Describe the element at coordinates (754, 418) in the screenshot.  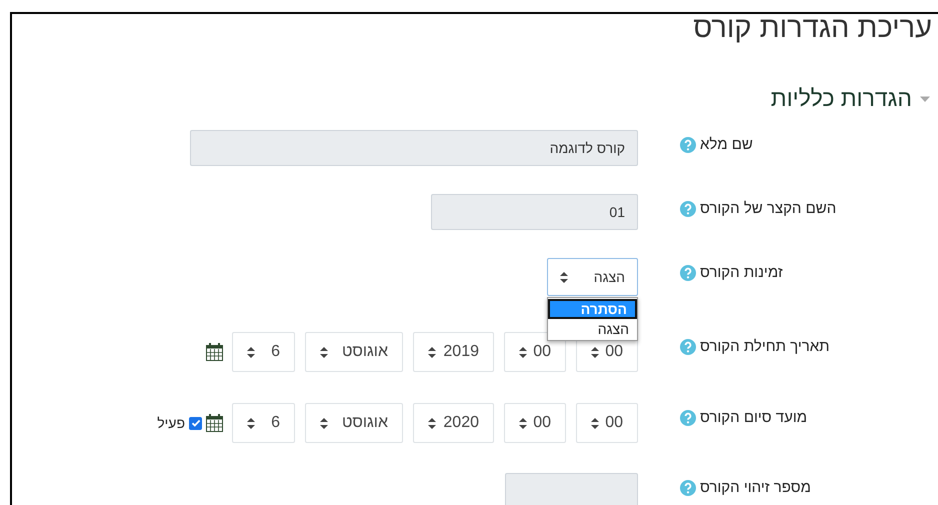
I see `field-label: מועד סיום הקורס` at that location.